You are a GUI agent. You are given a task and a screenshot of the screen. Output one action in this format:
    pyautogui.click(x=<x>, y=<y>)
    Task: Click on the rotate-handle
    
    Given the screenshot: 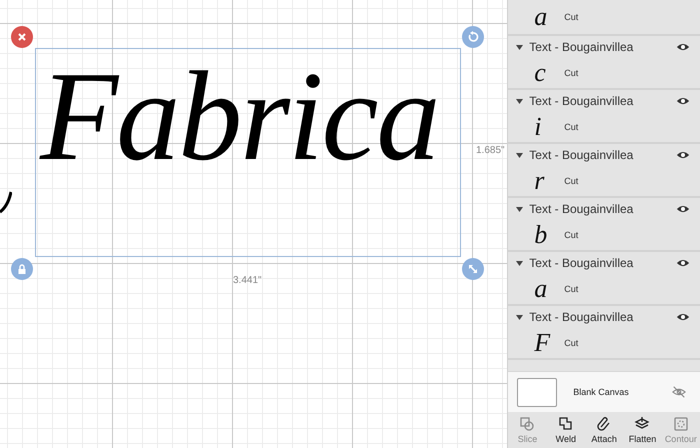 What is the action you would take?
    pyautogui.click(x=473, y=37)
    